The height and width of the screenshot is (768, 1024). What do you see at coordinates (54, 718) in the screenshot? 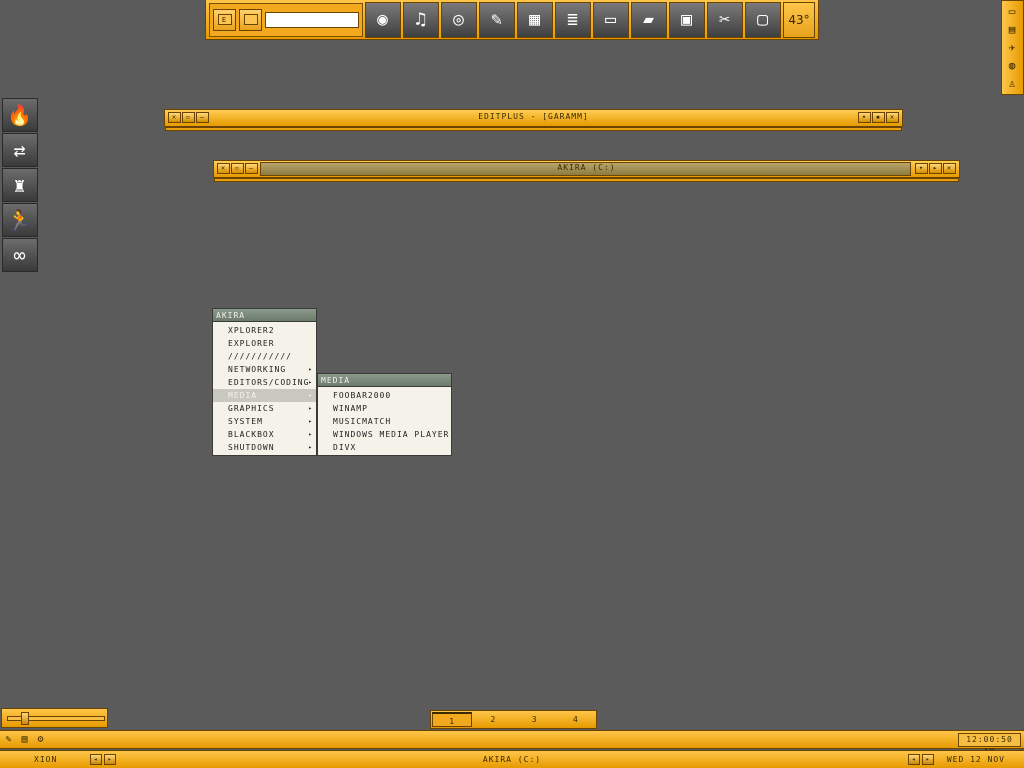
I see `volume-slider` at bounding box center [54, 718].